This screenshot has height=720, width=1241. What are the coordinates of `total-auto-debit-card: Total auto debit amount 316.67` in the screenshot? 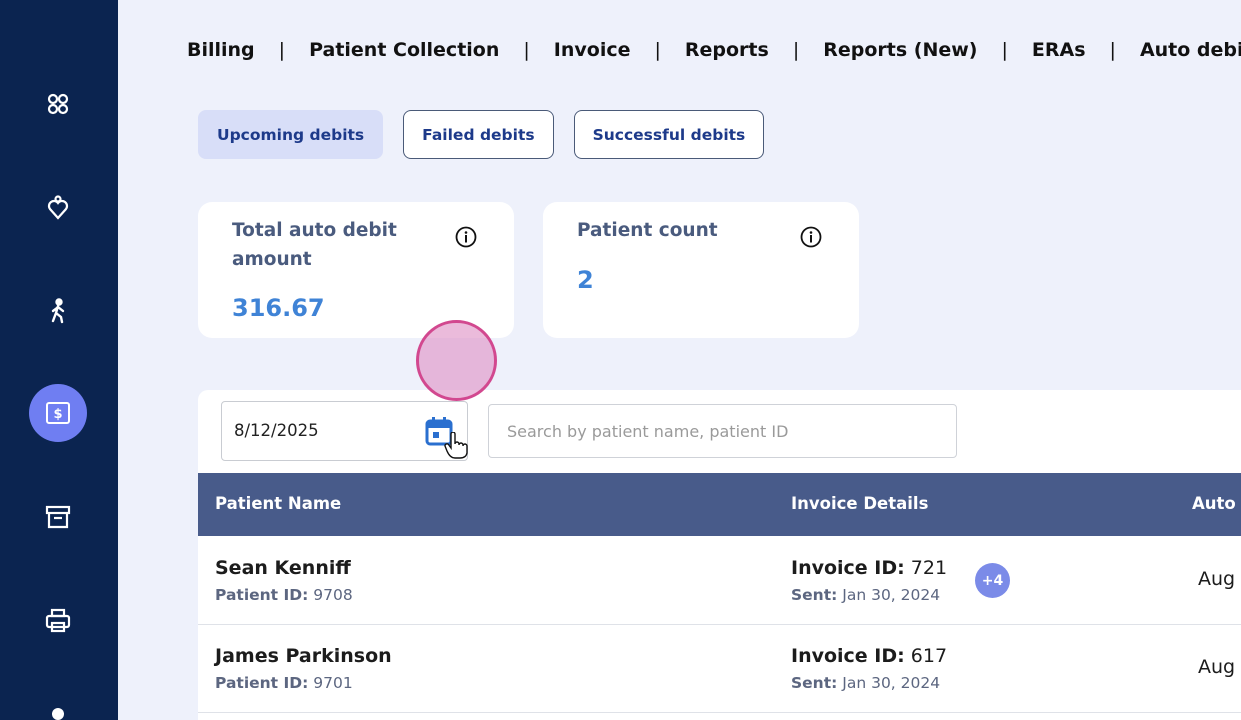 It's located at (356, 270).